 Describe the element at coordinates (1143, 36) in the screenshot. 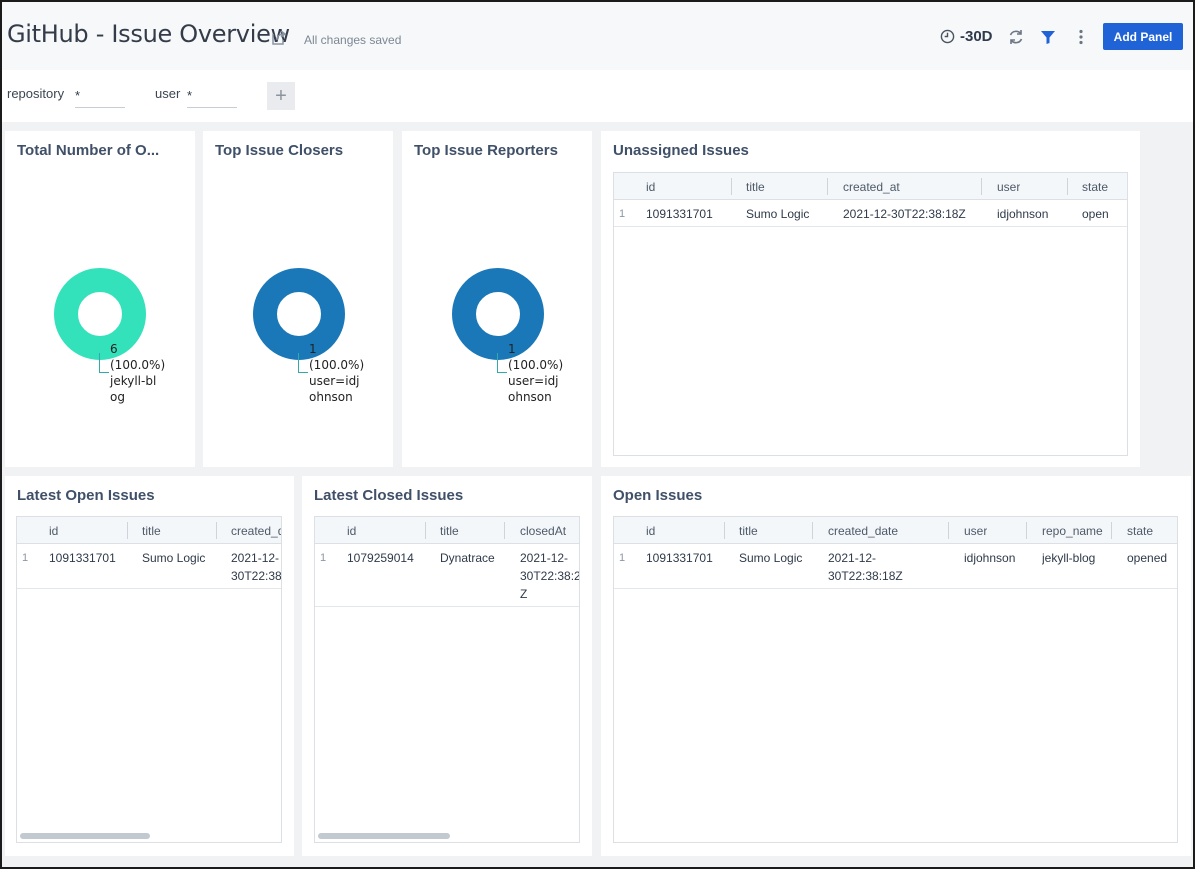

I see `add-panel-button: Add Panel` at that location.